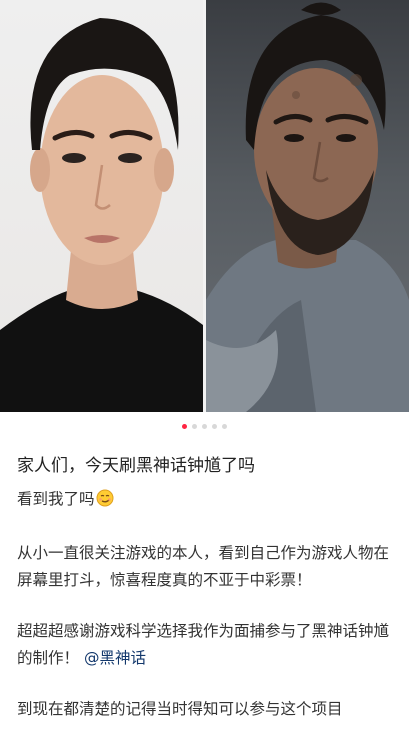 The height and width of the screenshot is (741, 409). I want to click on note-line-1: 看到我了吗, so click(204, 501).